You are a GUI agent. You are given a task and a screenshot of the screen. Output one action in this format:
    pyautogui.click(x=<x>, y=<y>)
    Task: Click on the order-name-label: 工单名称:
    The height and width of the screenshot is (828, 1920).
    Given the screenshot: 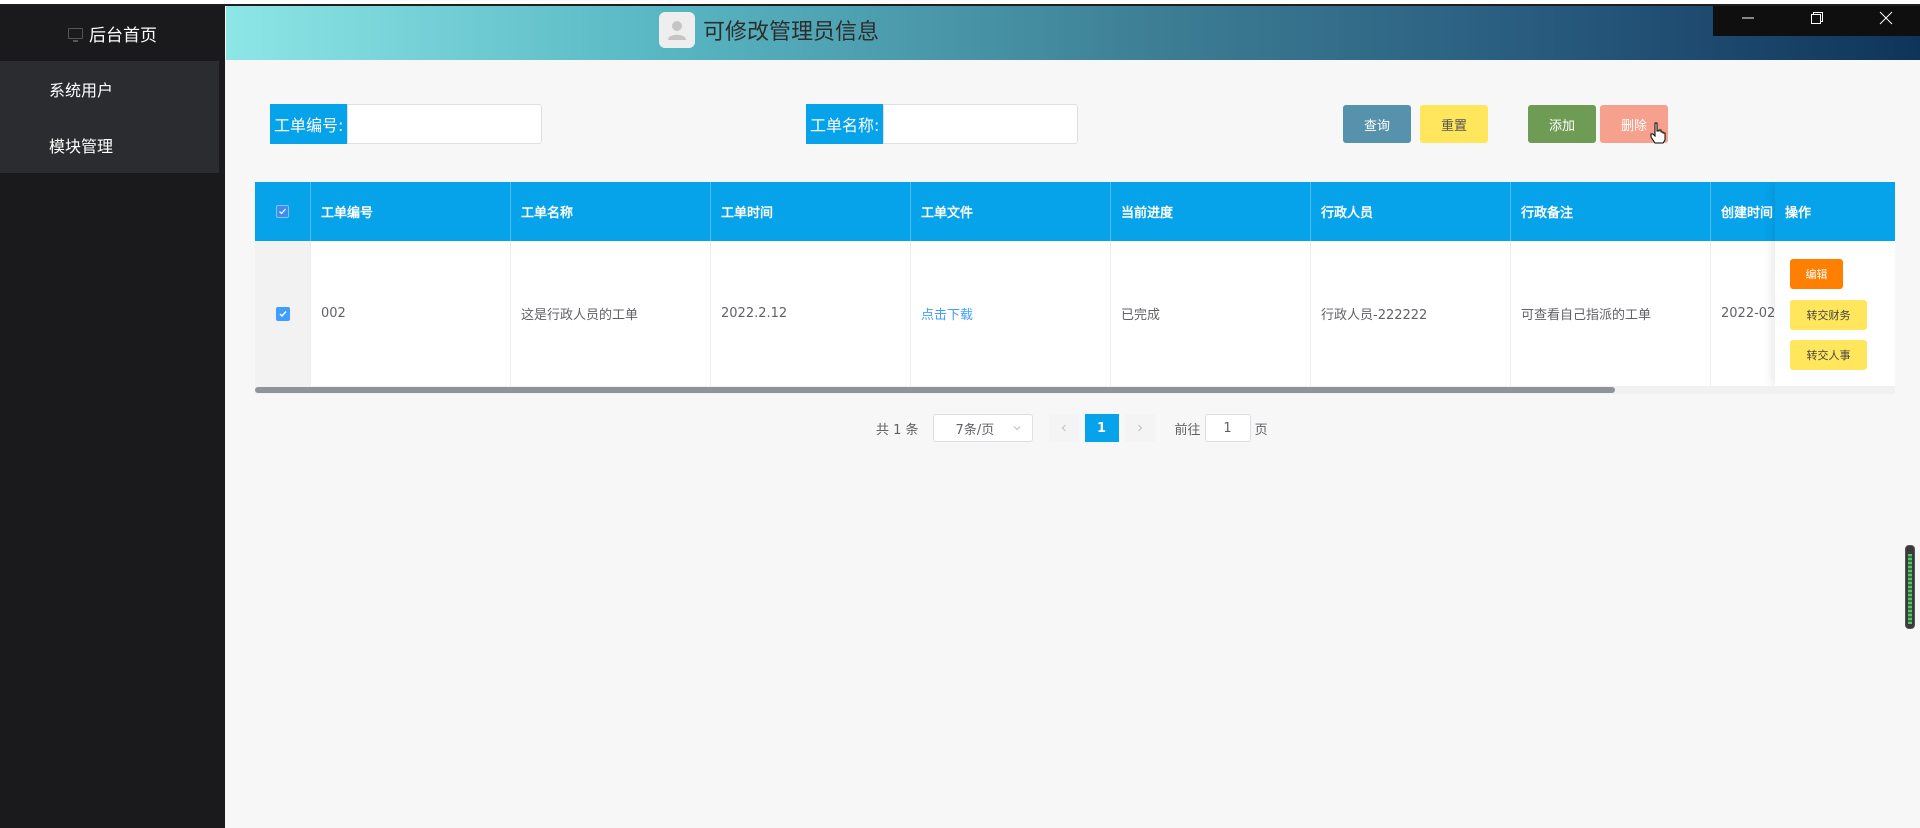 What is the action you would take?
    pyautogui.click(x=845, y=124)
    